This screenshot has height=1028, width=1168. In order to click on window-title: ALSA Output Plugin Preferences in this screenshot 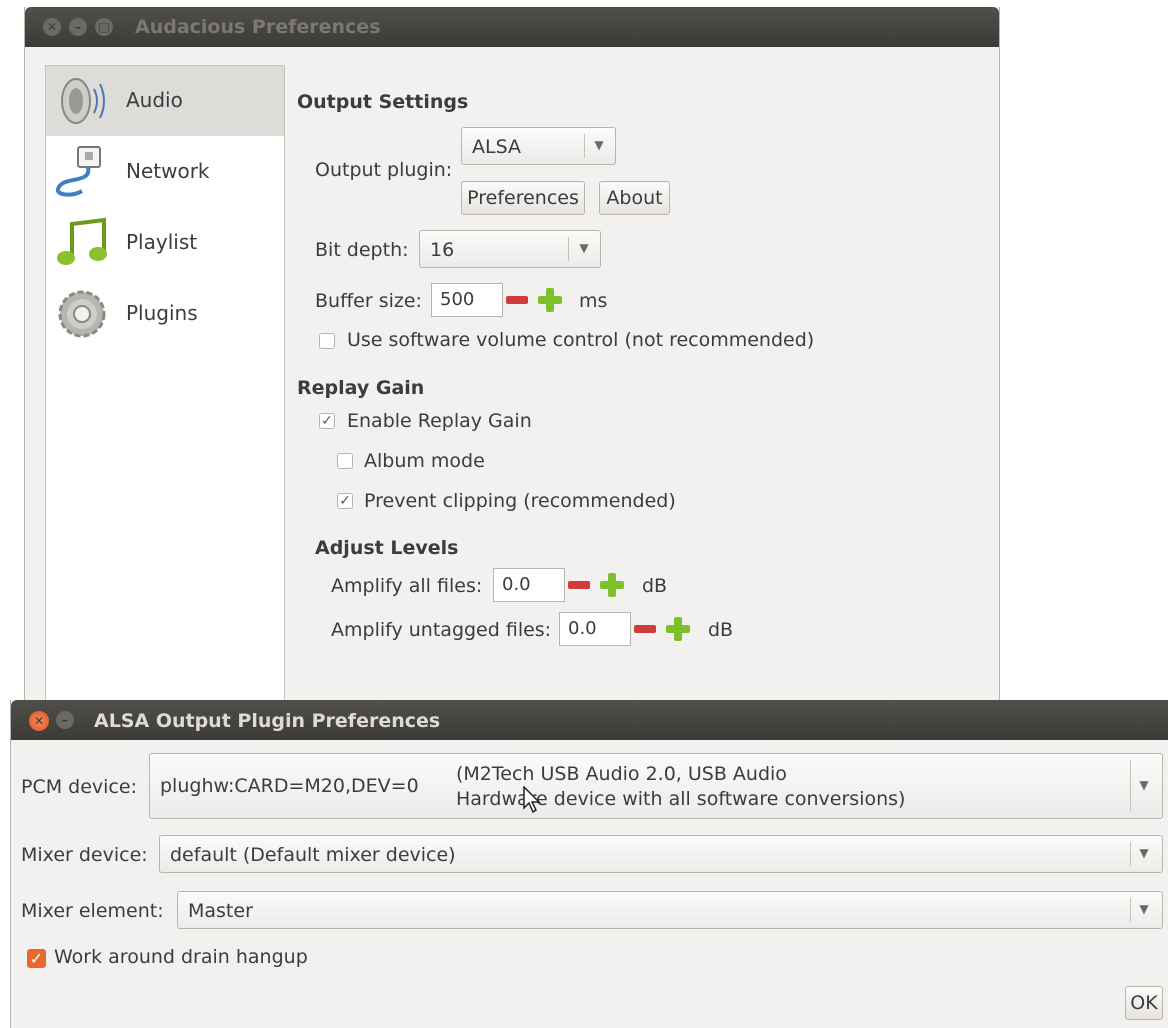, I will do `click(267, 721)`.